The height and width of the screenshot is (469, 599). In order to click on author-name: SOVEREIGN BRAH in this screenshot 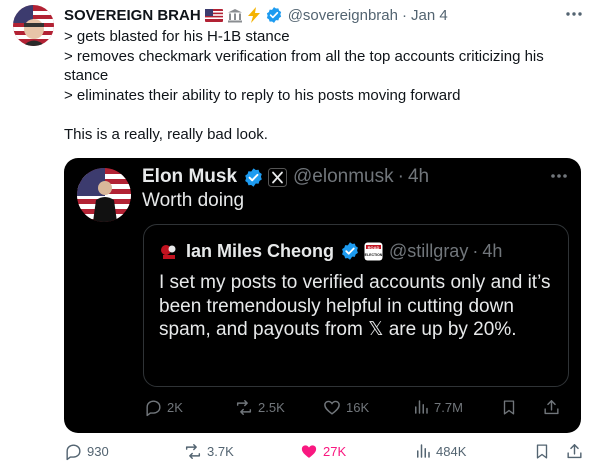, I will do `click(132, 15)`.